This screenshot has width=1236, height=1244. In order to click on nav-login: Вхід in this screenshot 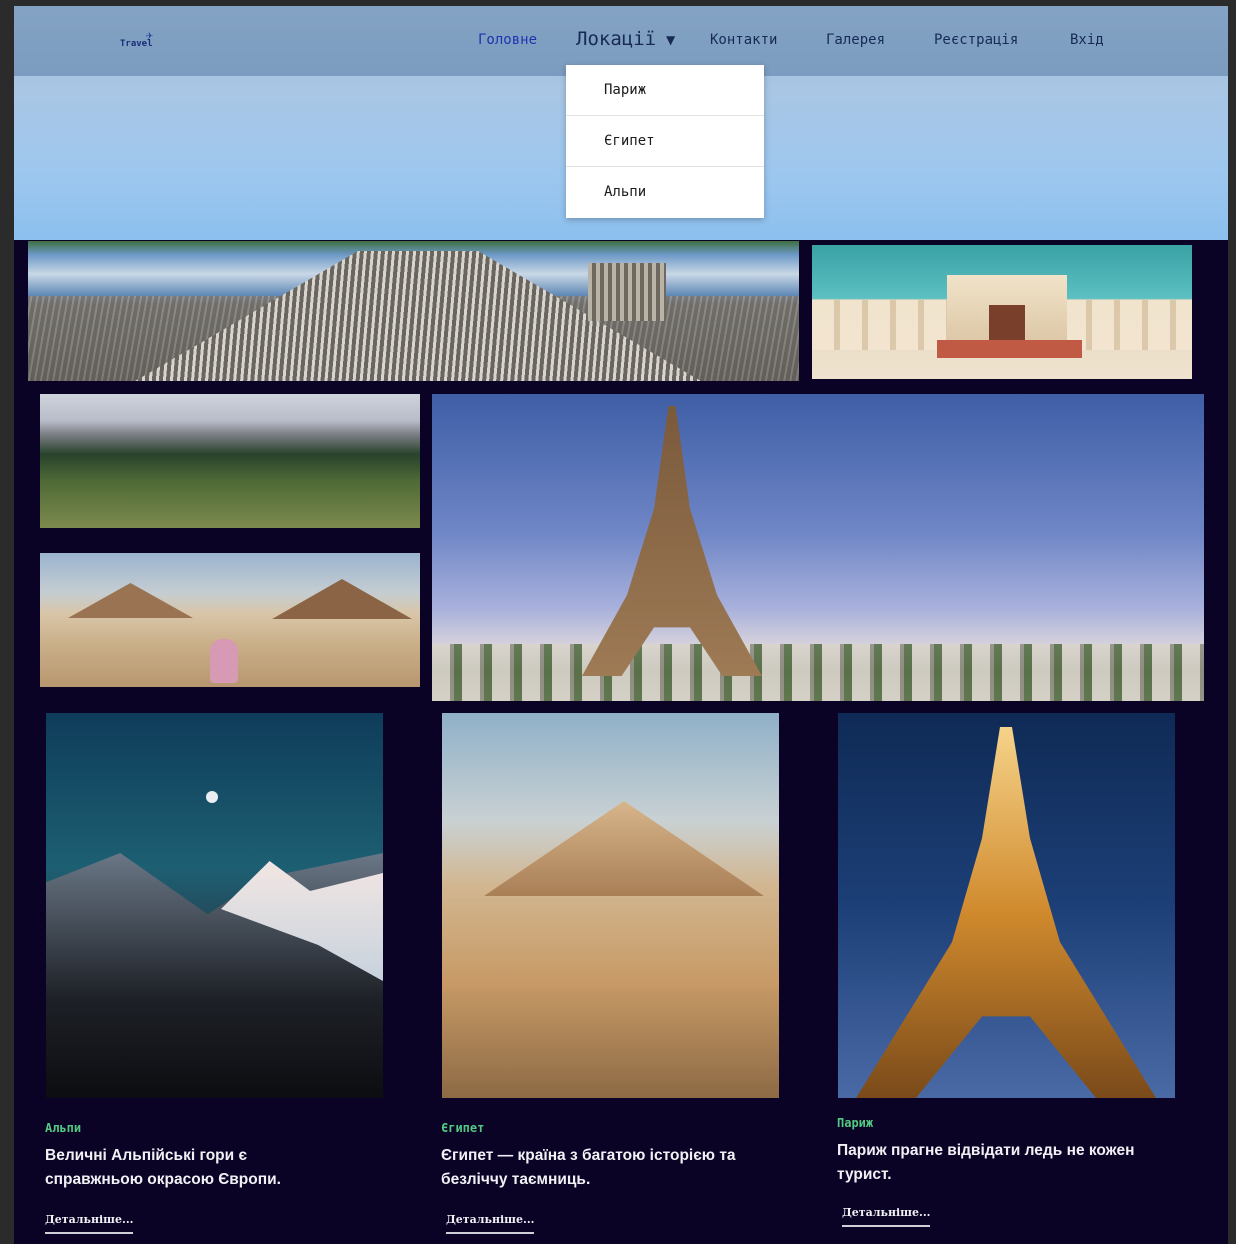, I will do `click(1087, 40)`.